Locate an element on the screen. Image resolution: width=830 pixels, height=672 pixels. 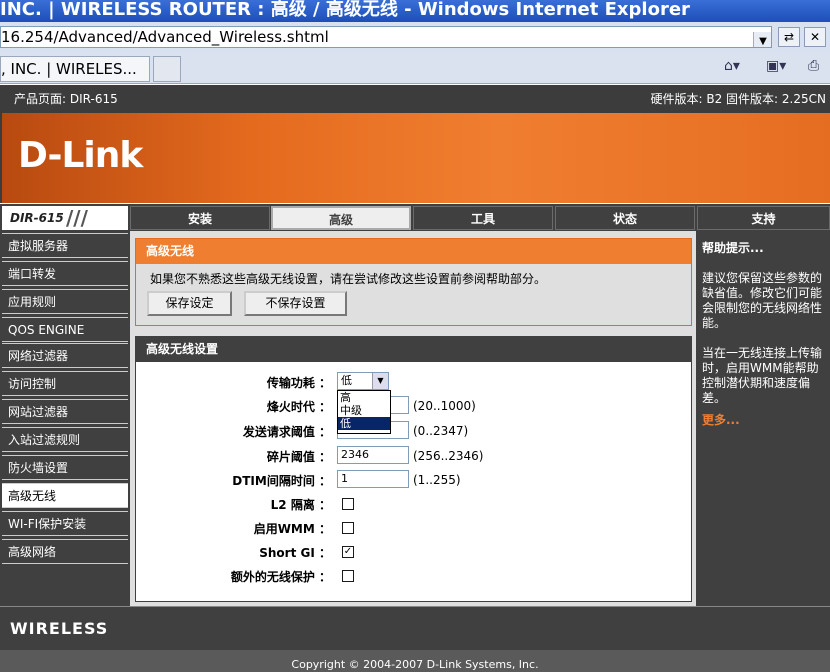
help-text-2: 当在一无线连接上传输时，启用WMM能帮助控制潜伏期和速度偏差。 is located at coordinates (762, 375).